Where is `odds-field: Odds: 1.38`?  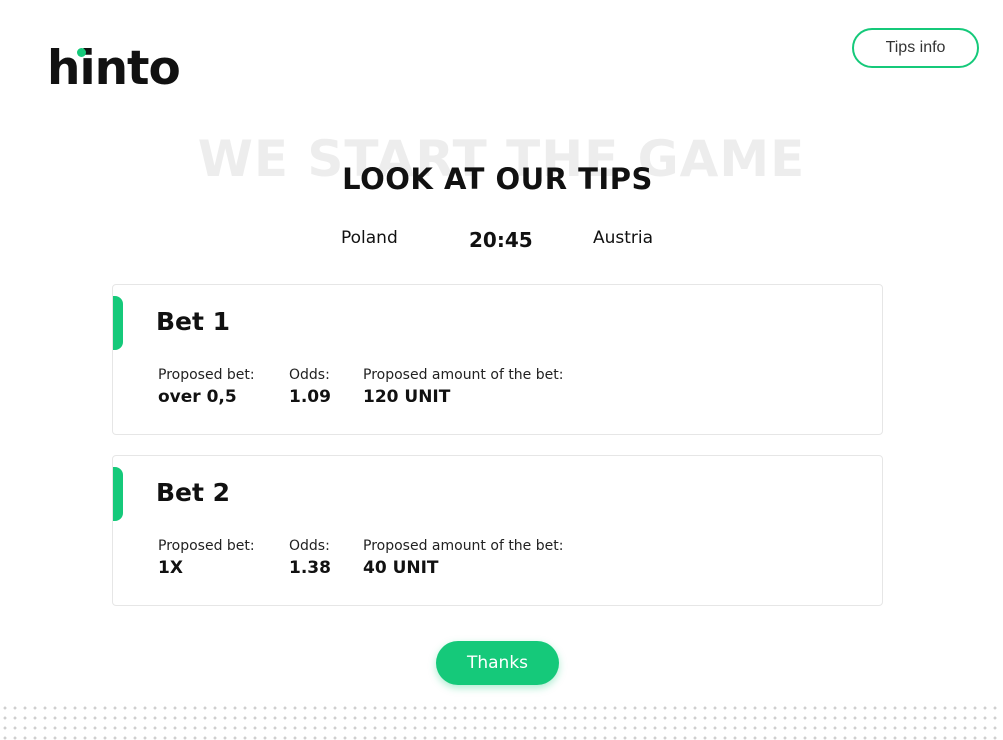 odds-field: Odds: 1.38 is located at coordinates (310, 558).